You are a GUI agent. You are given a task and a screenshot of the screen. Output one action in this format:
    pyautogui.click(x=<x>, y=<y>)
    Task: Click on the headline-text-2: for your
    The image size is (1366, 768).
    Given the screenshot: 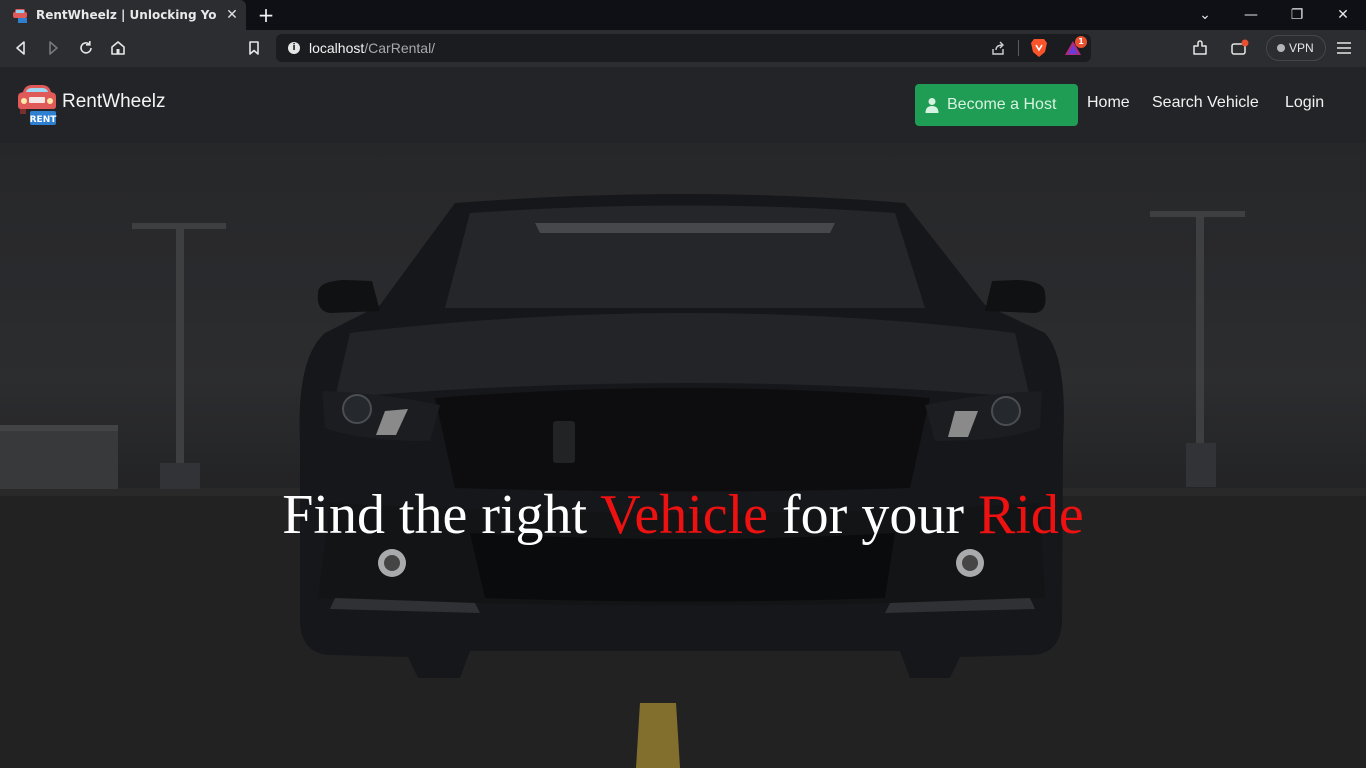 What is the action you would take?
    pyautogui.click(x=873, y=515)
    